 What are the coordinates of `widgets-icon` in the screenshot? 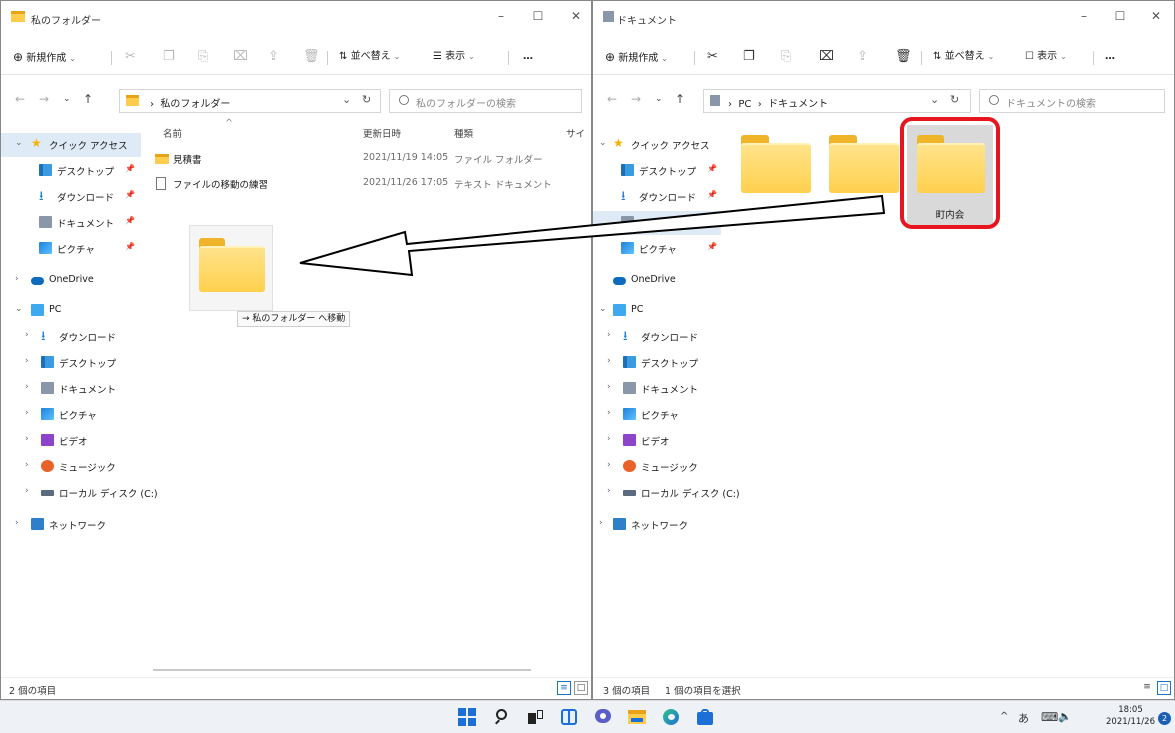 It's located at (569, 717).